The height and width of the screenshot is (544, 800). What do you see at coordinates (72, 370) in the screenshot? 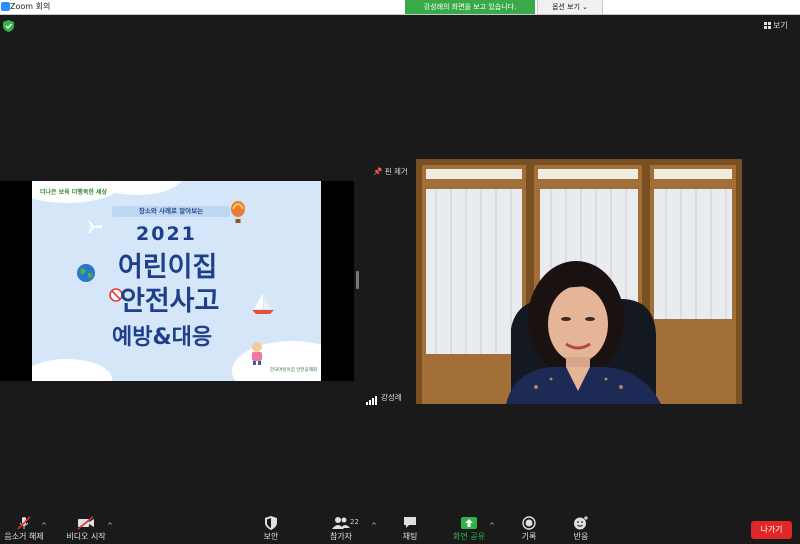
I see `cloud-shape` at bounding box center [72, 370].